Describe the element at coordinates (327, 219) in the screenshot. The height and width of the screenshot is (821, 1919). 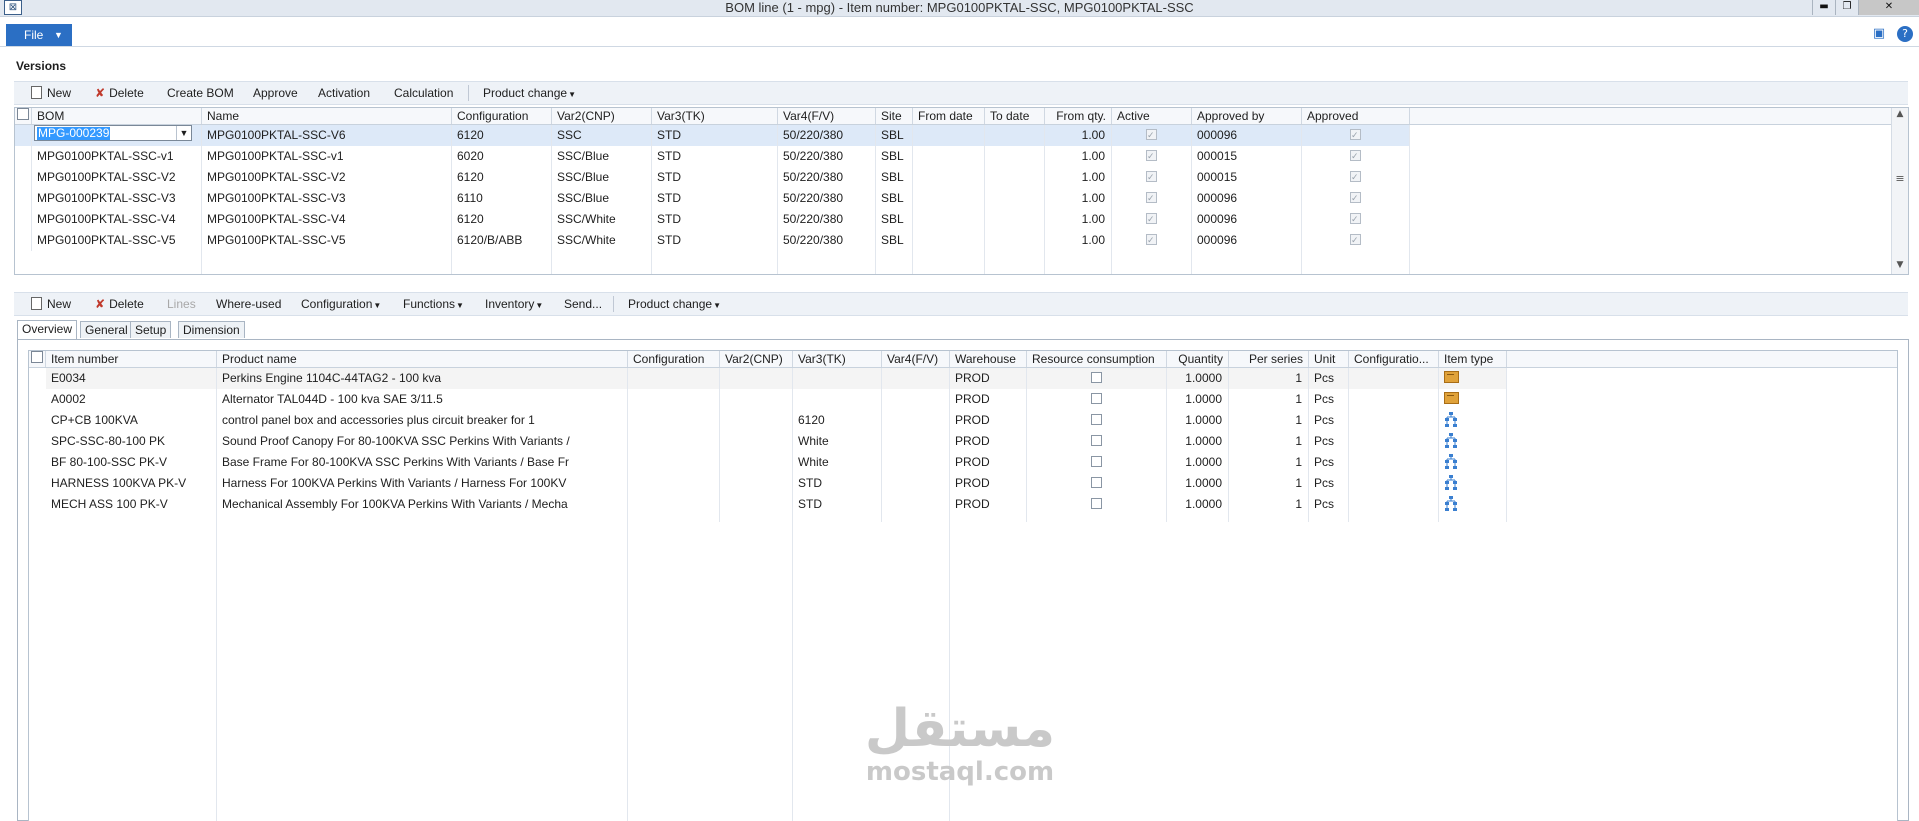
I see `cell-name: MPG0100PKTAL-SSC-V4` at that location.